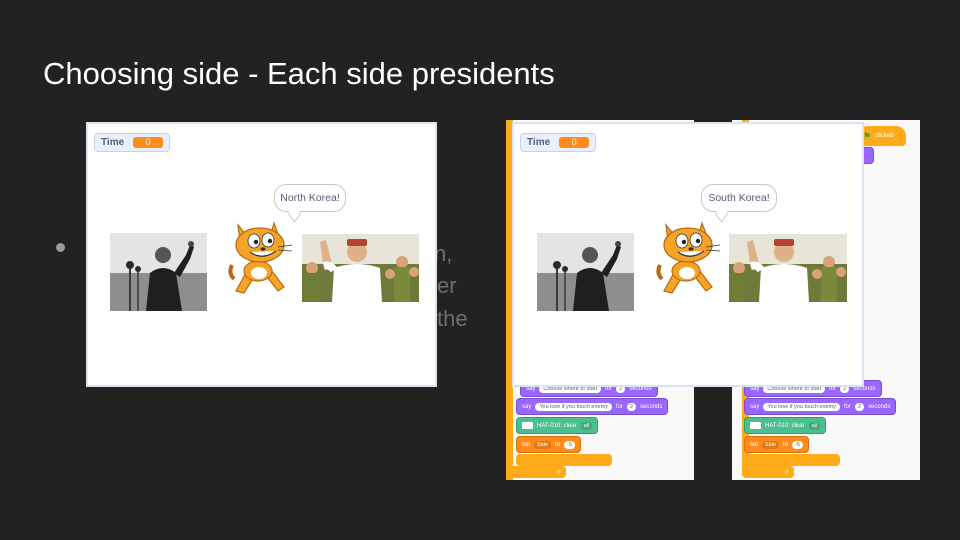 The width and height of the screenshot is (960, 540). I want to click on speech-text: North Korea!, so click(310, 198).